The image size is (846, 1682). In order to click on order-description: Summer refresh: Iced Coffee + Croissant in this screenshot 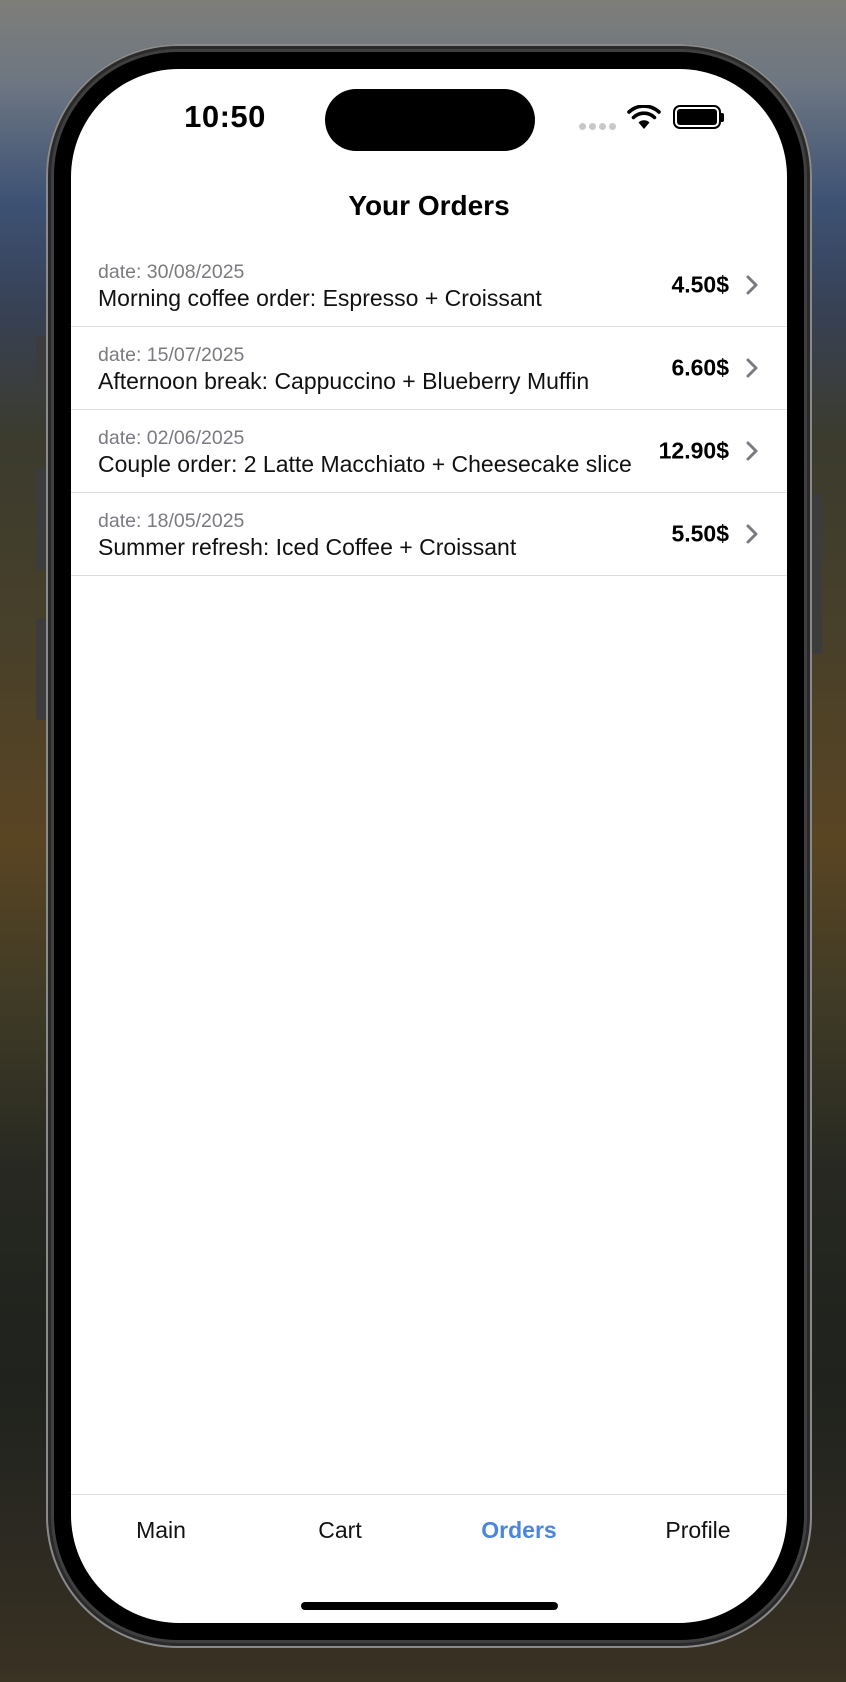, I will do `click(307, 547)`.